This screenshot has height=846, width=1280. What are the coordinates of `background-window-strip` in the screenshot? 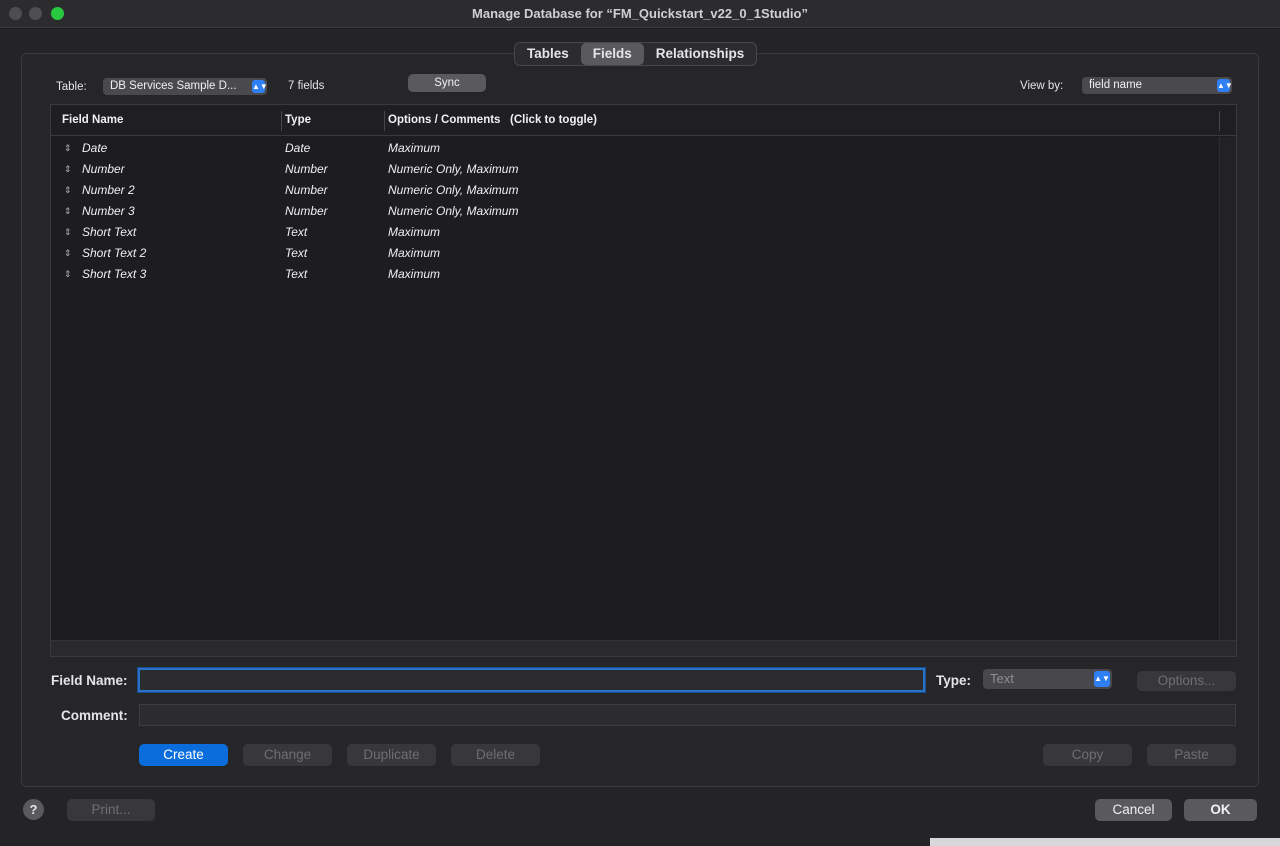 It's located at (1105, 842).